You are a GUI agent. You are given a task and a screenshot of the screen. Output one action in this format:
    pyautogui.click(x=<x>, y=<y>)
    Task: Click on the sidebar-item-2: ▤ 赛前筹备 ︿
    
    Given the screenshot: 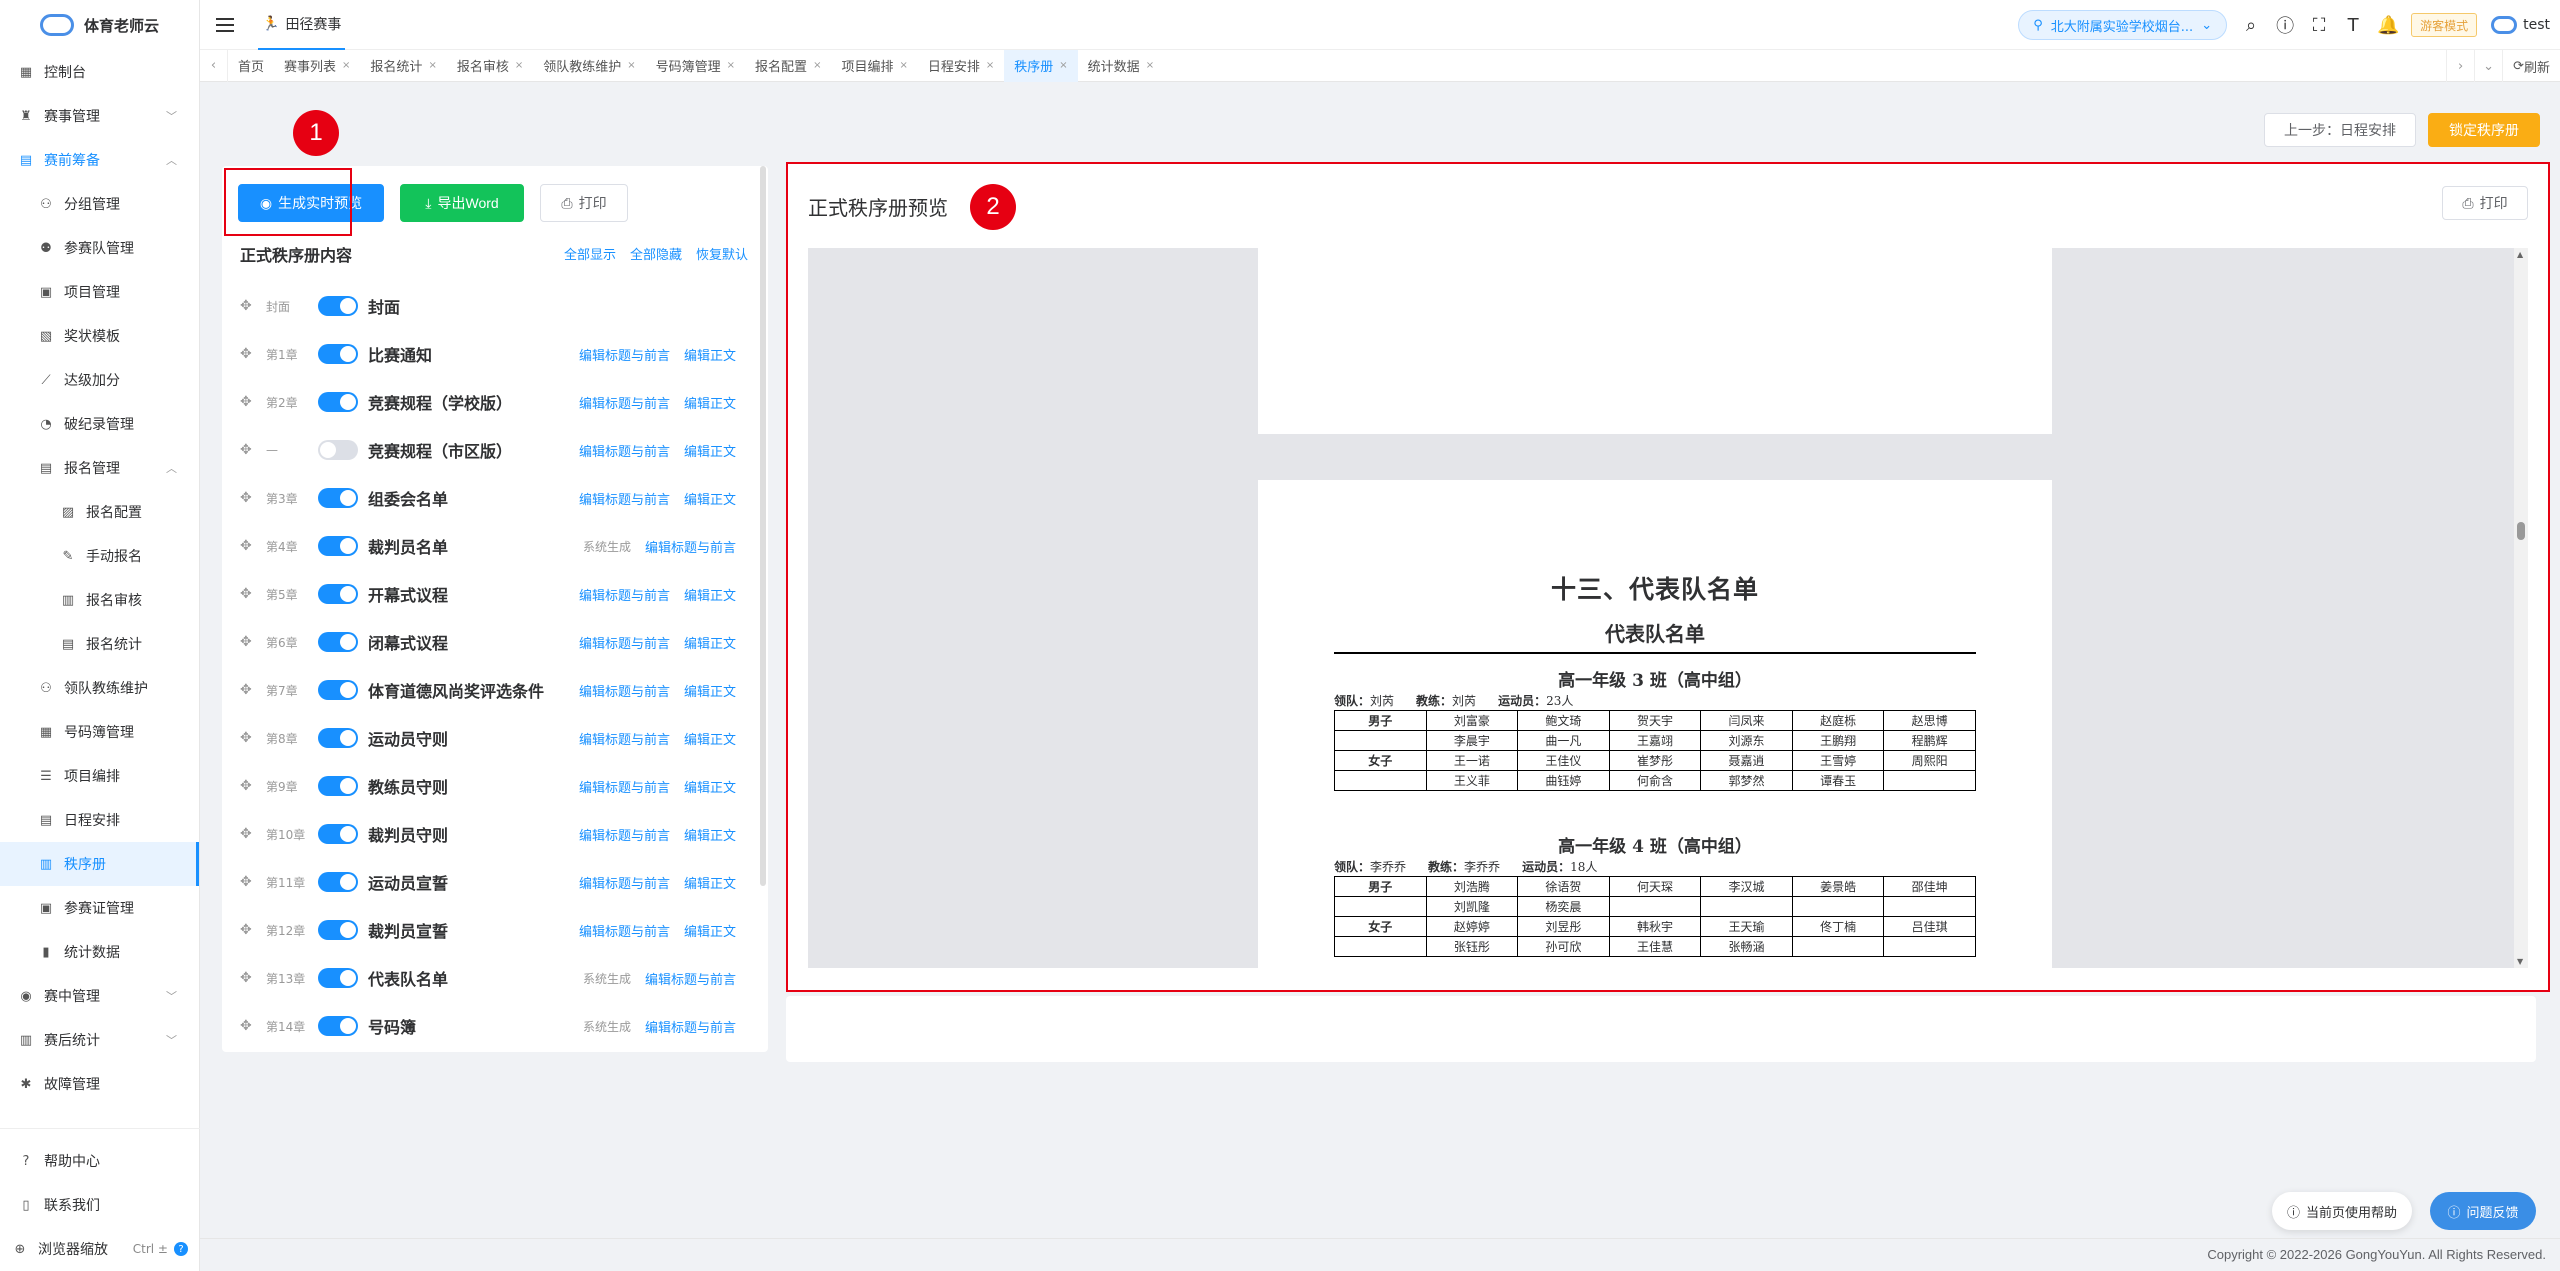 What is the action you would take?
    pyautogui.click(x=99, y=160)
    